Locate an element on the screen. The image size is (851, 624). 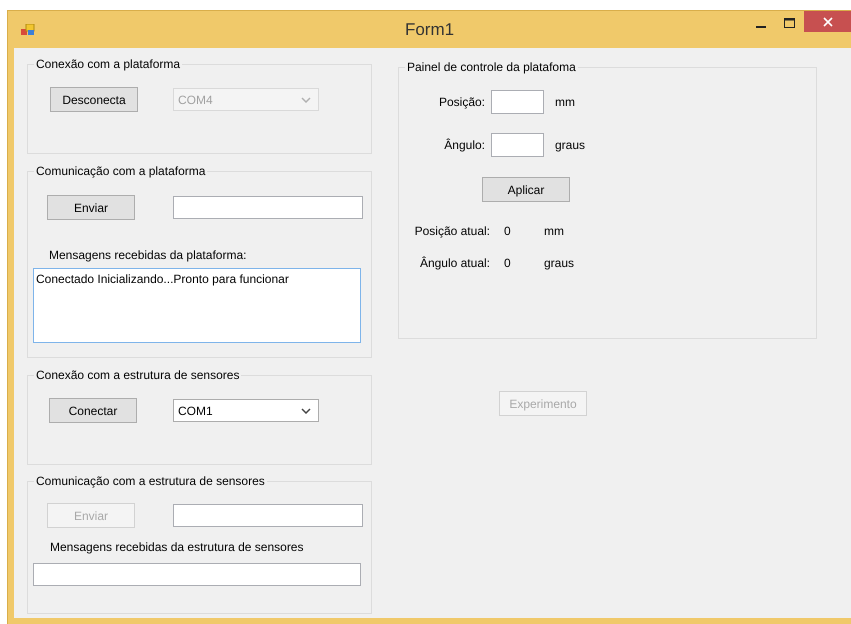
close-button is located at coordinates (827, 21).